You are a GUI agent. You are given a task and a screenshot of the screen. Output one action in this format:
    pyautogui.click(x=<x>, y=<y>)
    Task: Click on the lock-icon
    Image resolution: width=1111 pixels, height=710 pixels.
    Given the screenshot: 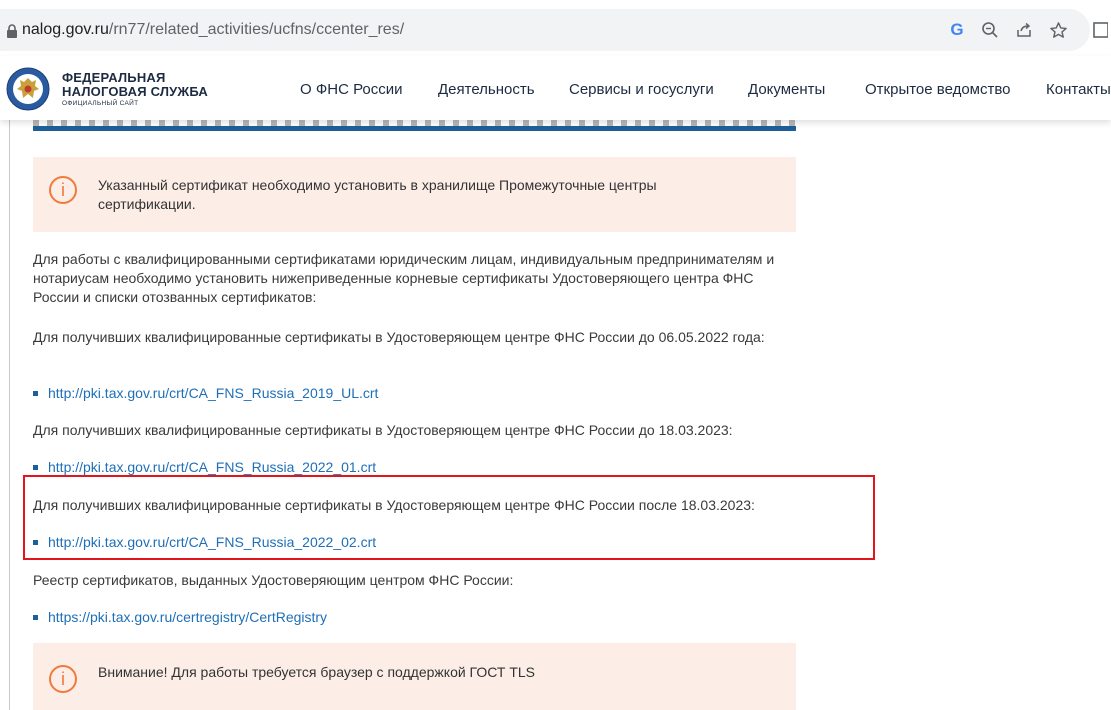 What is the action you would take?
    pyautogui.click(x=12, y=31)
    